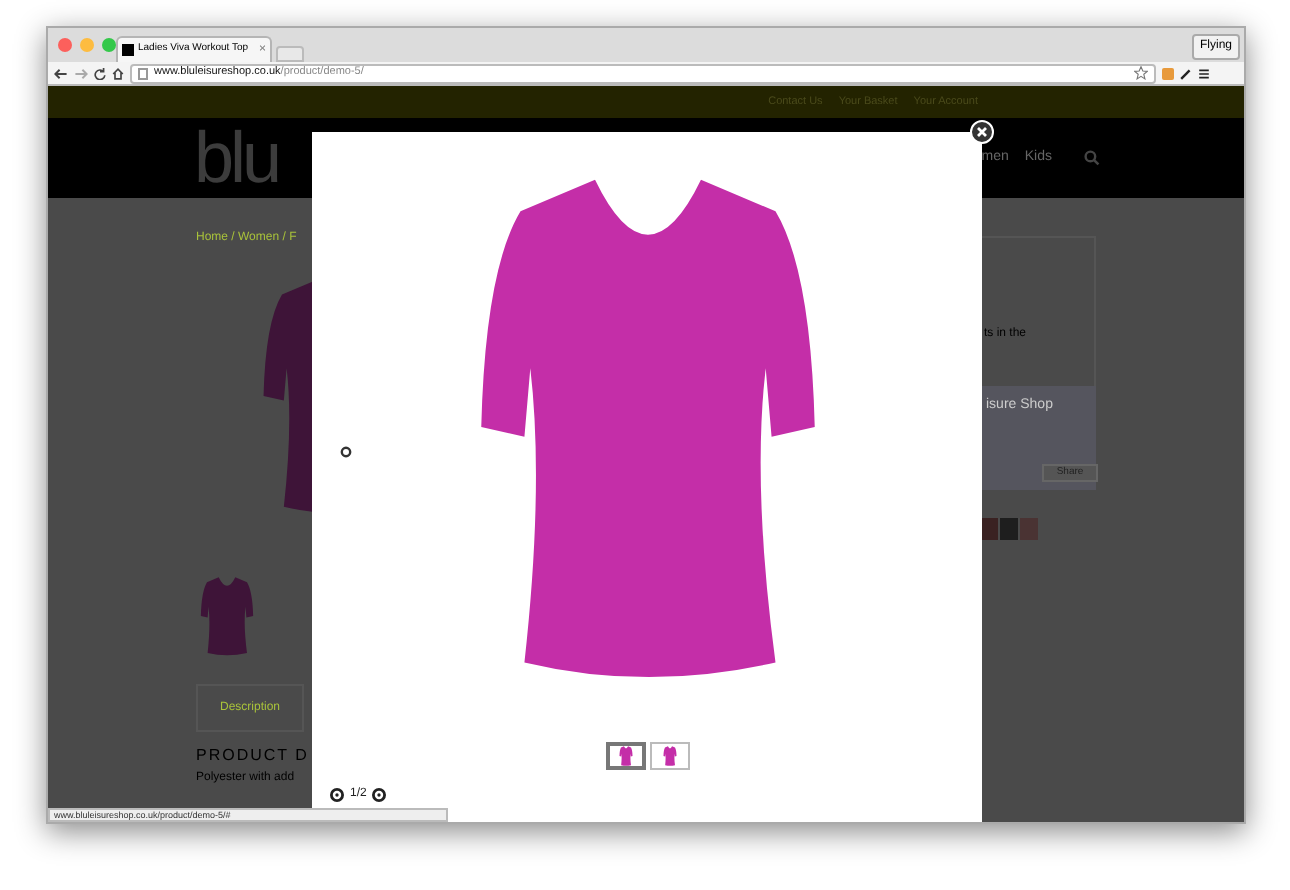 This screenshot has width=1290, height=890. What do you see at coordinates (379, 795) in the screenshot?
I see `next-icon` at bounding box center [379, 795].